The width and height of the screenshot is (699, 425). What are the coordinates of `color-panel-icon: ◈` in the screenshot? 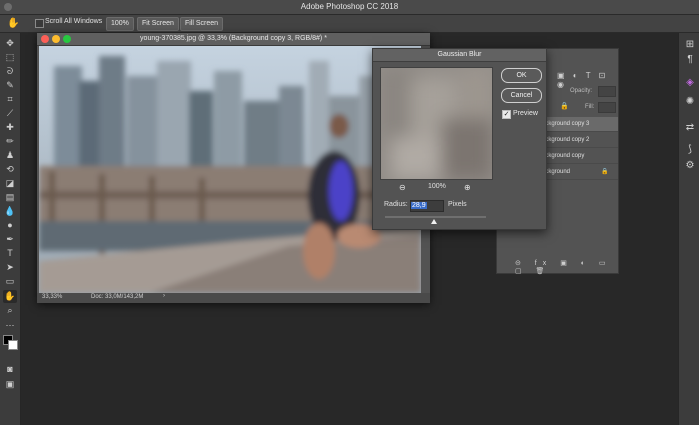 It's located at (690, 83).